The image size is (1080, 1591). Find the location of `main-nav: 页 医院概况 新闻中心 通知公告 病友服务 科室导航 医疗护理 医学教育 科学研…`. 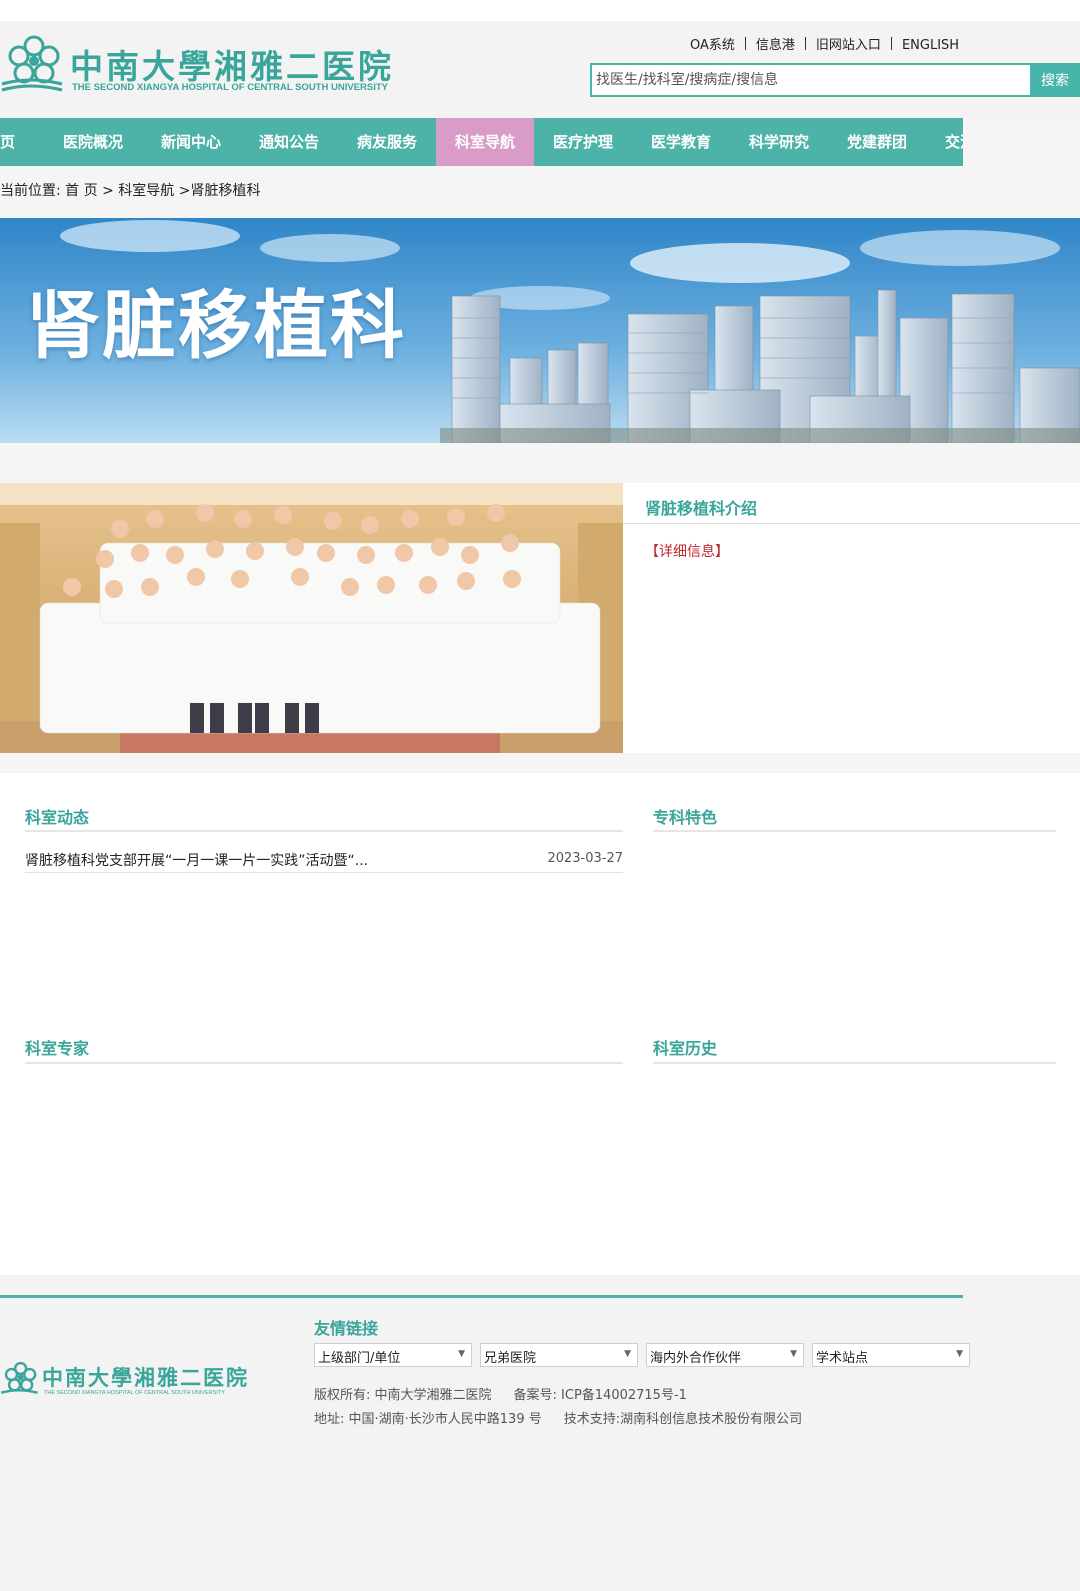

main-nav: 页 医院概况 新闻中心 通知公告 病友服务 科室导航 医疗护理 医学教育 科学研… is located at coordinates (481, 142).